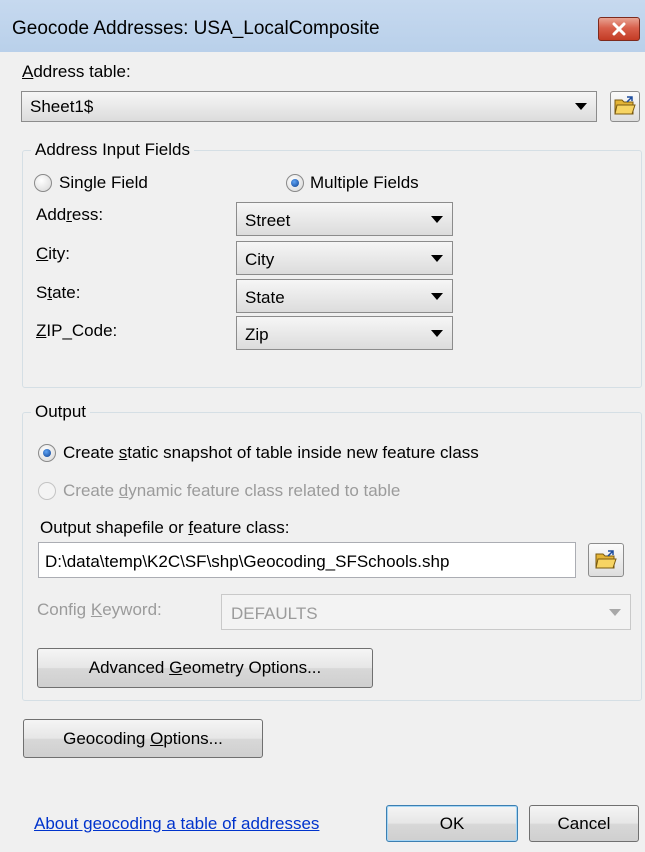 The image size is (645, 852). What do you see at coordinates (295, 183) in the screenshot?
I see `multiple-fields-radio` at bounding box center [295, 183].